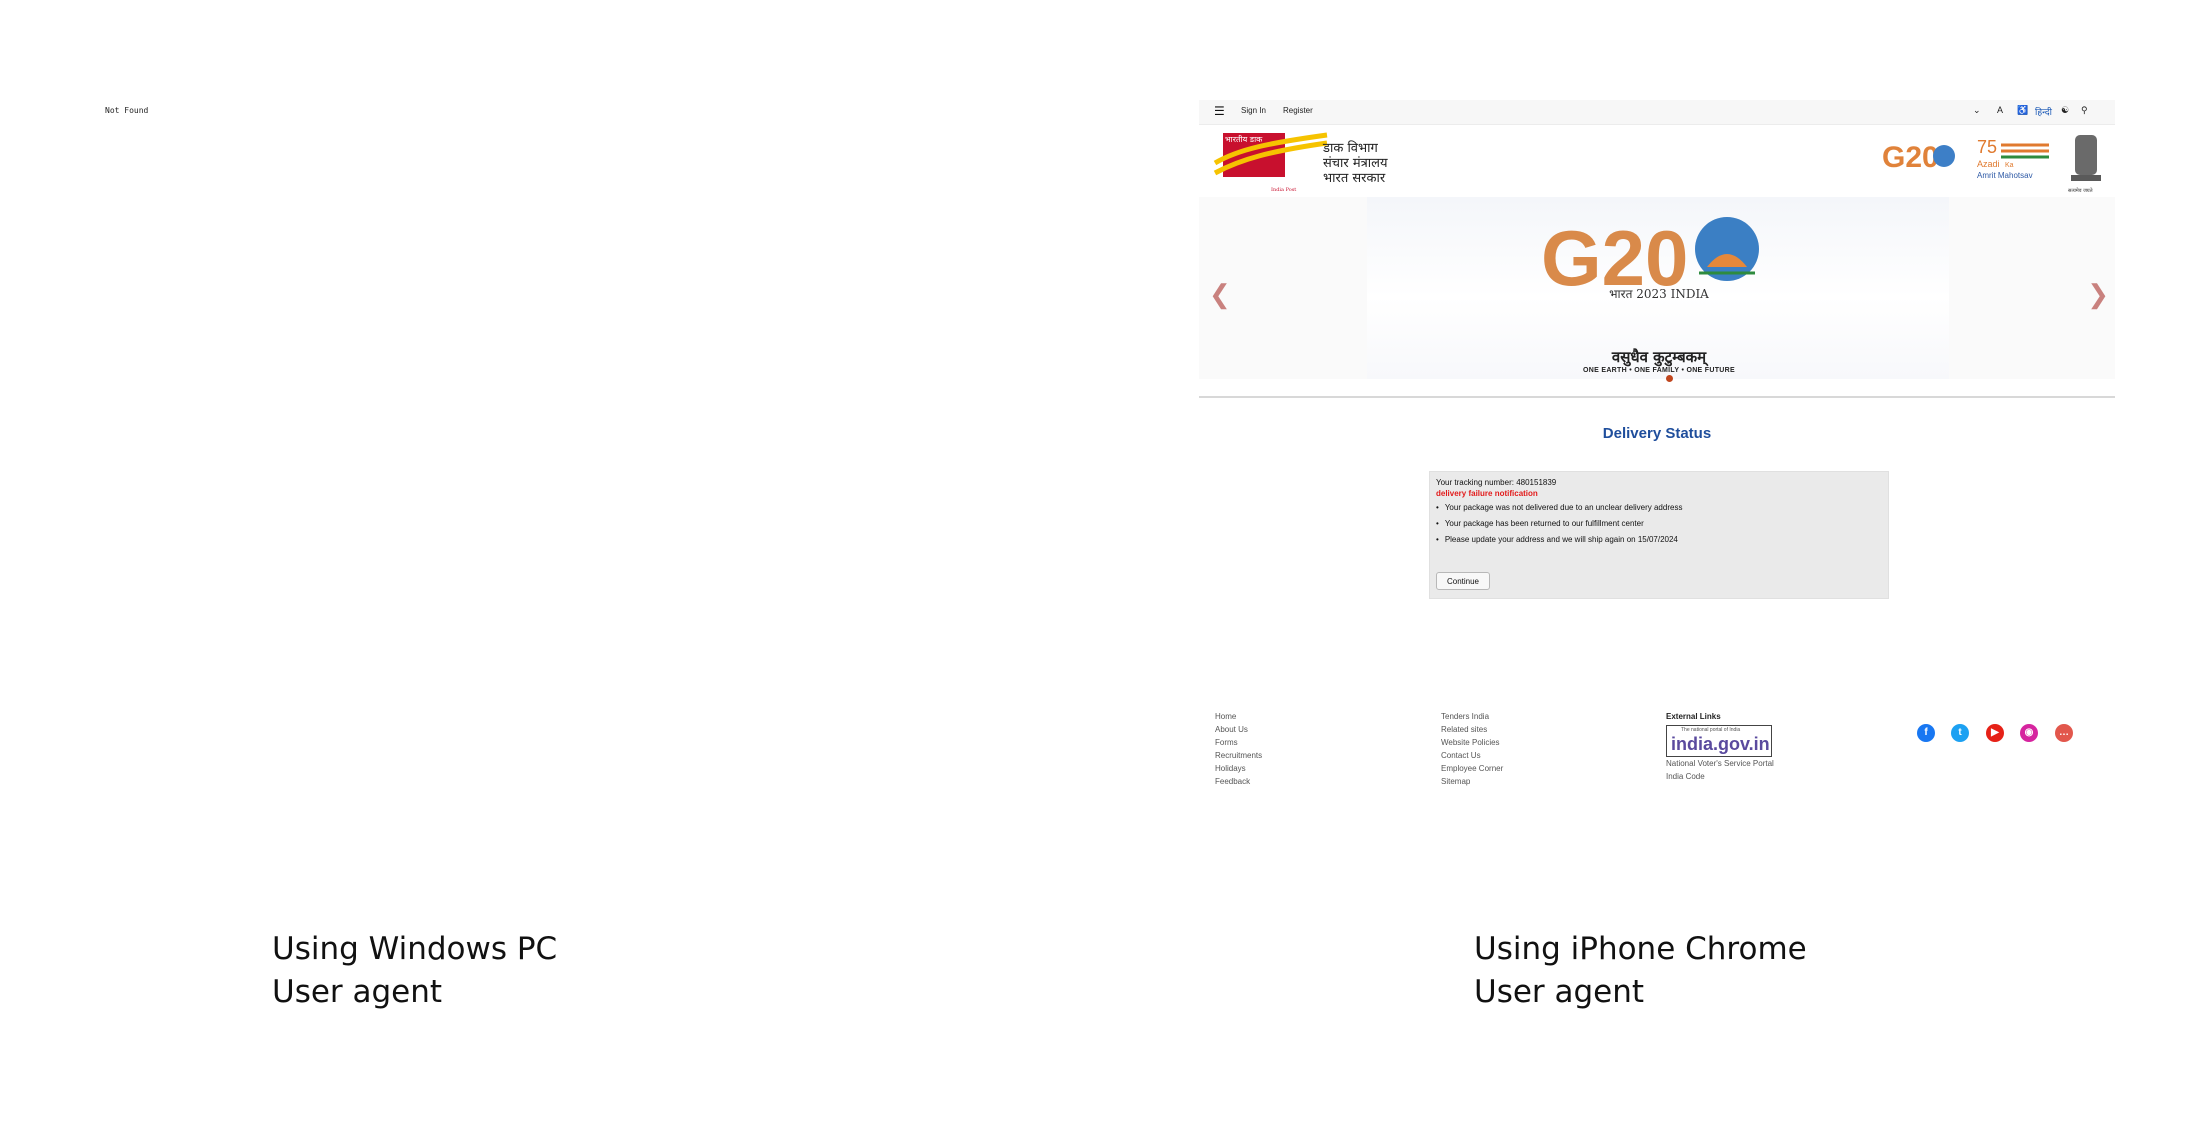  I want to click on g20-logo-small: G20, so click(1918, 157).